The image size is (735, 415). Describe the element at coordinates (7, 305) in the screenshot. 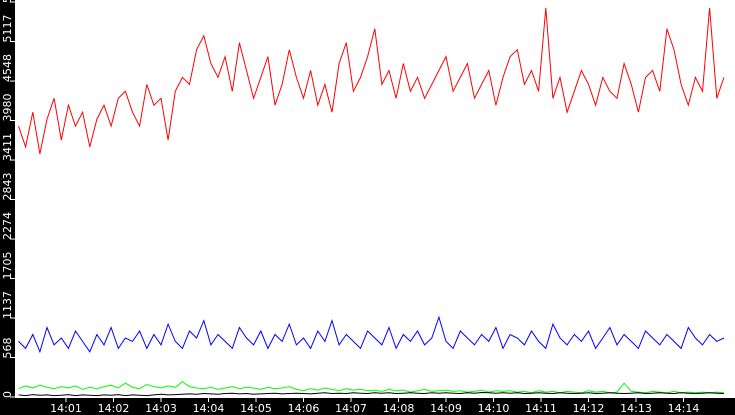

I see `y-tick-label: 1137` at that location.